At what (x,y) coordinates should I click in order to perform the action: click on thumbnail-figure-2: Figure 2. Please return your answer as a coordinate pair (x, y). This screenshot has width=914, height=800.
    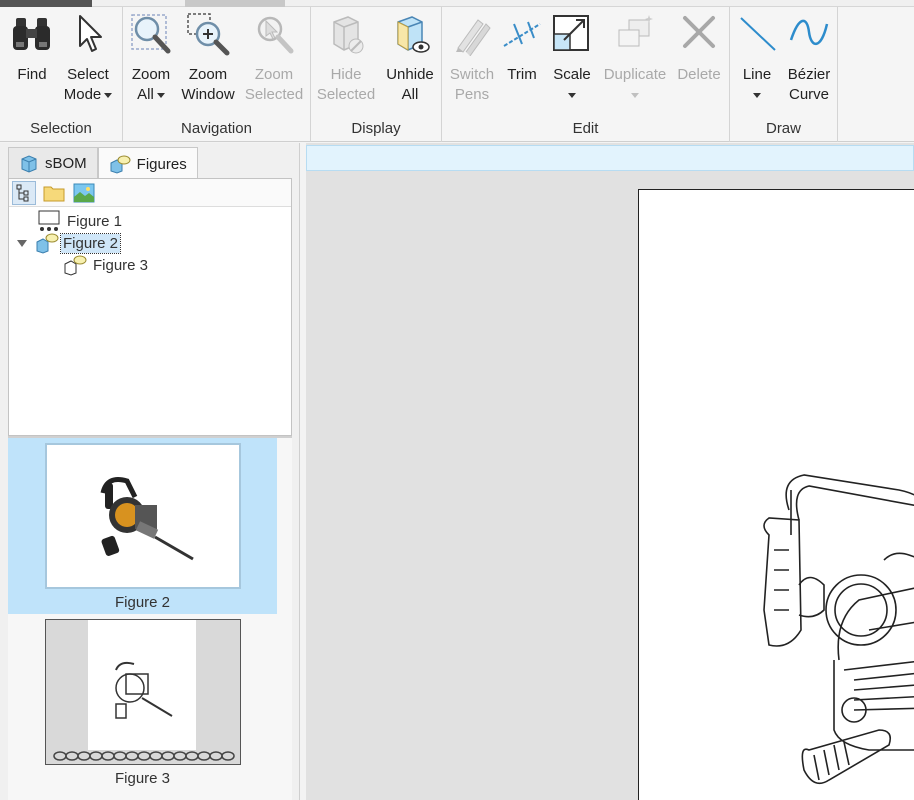
    Looking at the image, I should click on (142, 526).